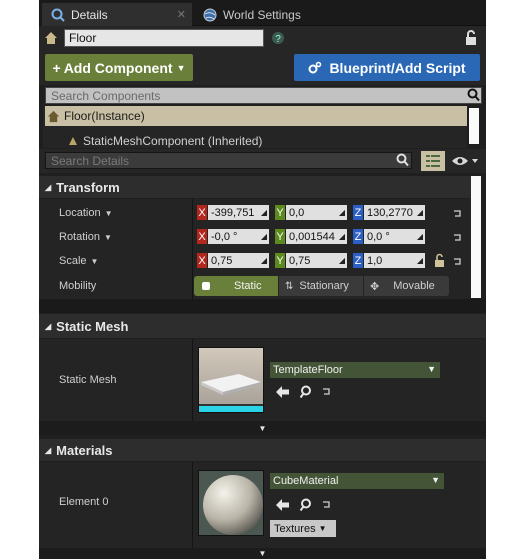 This screenshot has width=525, height=559. Describe the element at coordinates (262, 326) in the screenshot. I see `static-mesh-section-header: ◢ Static Mesh` at that location.